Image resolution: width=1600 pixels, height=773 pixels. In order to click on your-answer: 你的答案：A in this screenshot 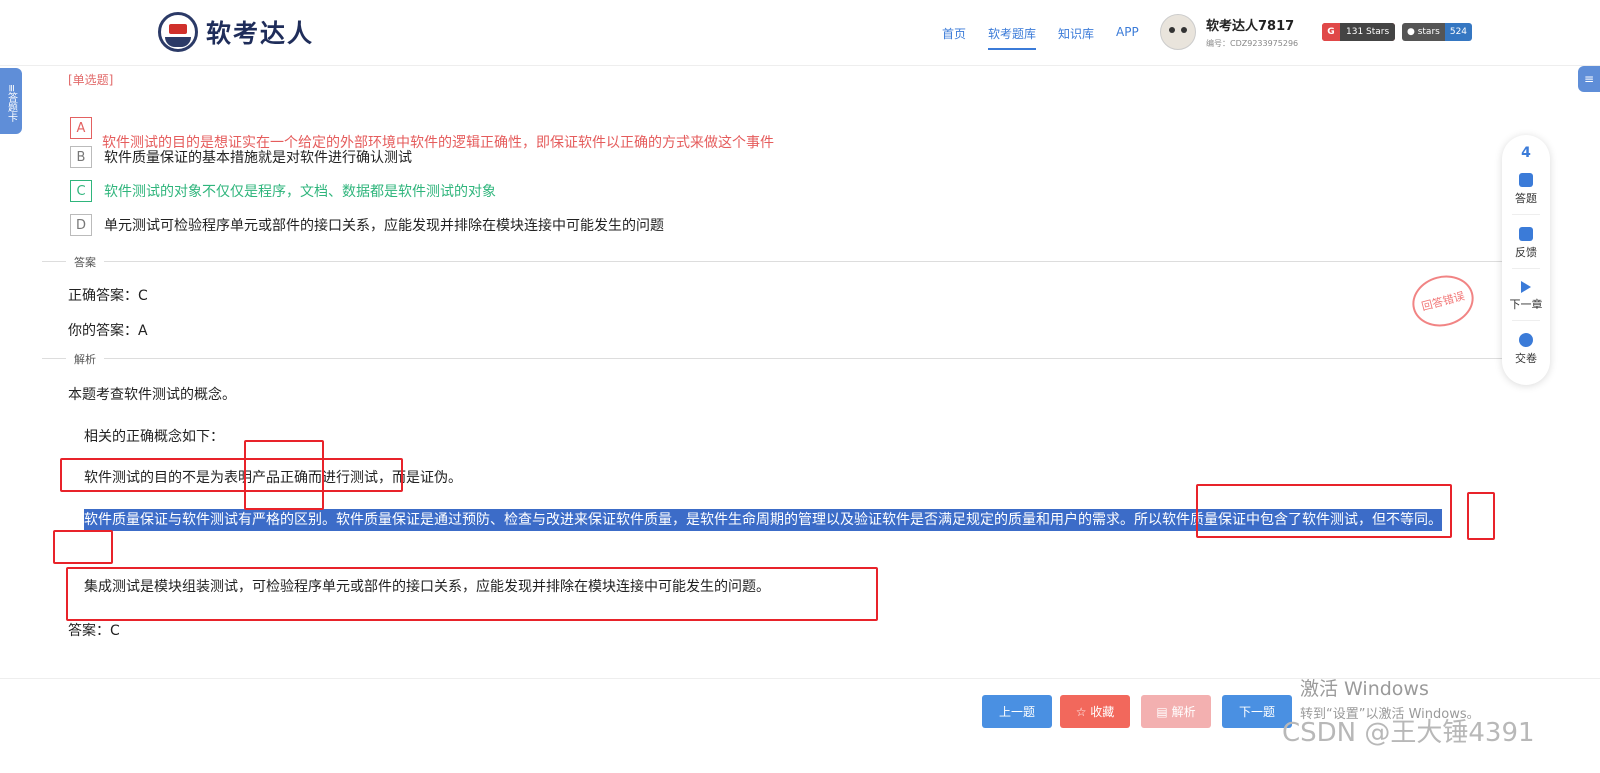, I will do `click(108, 331)`.